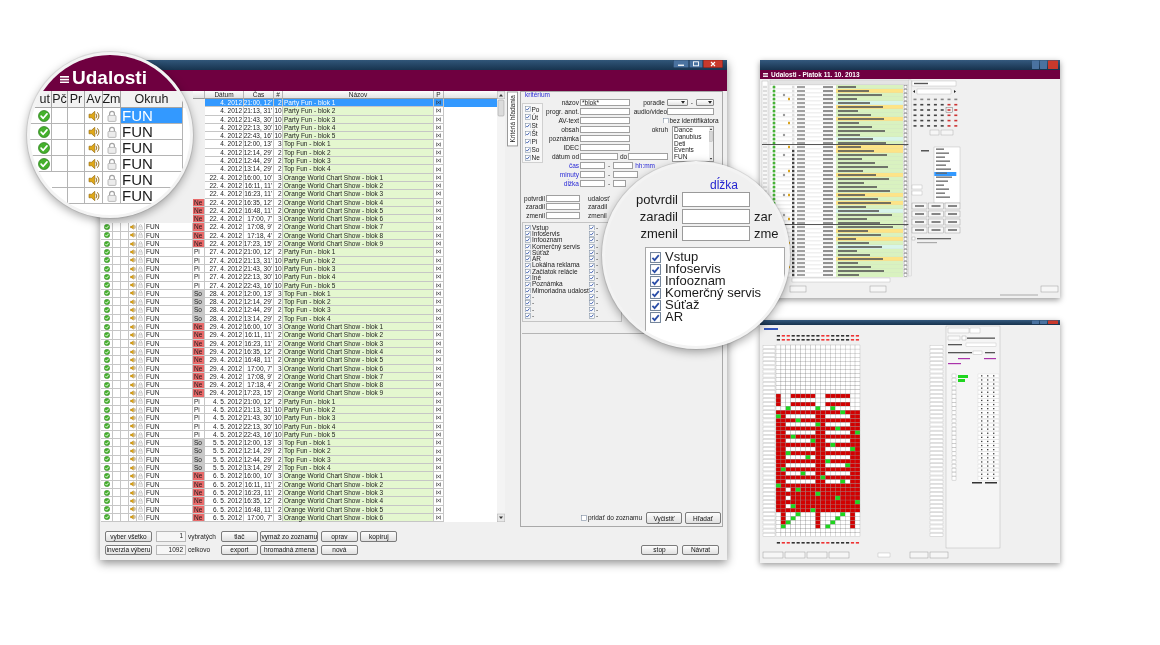 The image size is (1160, 645). I want to click on column-header: Pr, so click(76, 99).